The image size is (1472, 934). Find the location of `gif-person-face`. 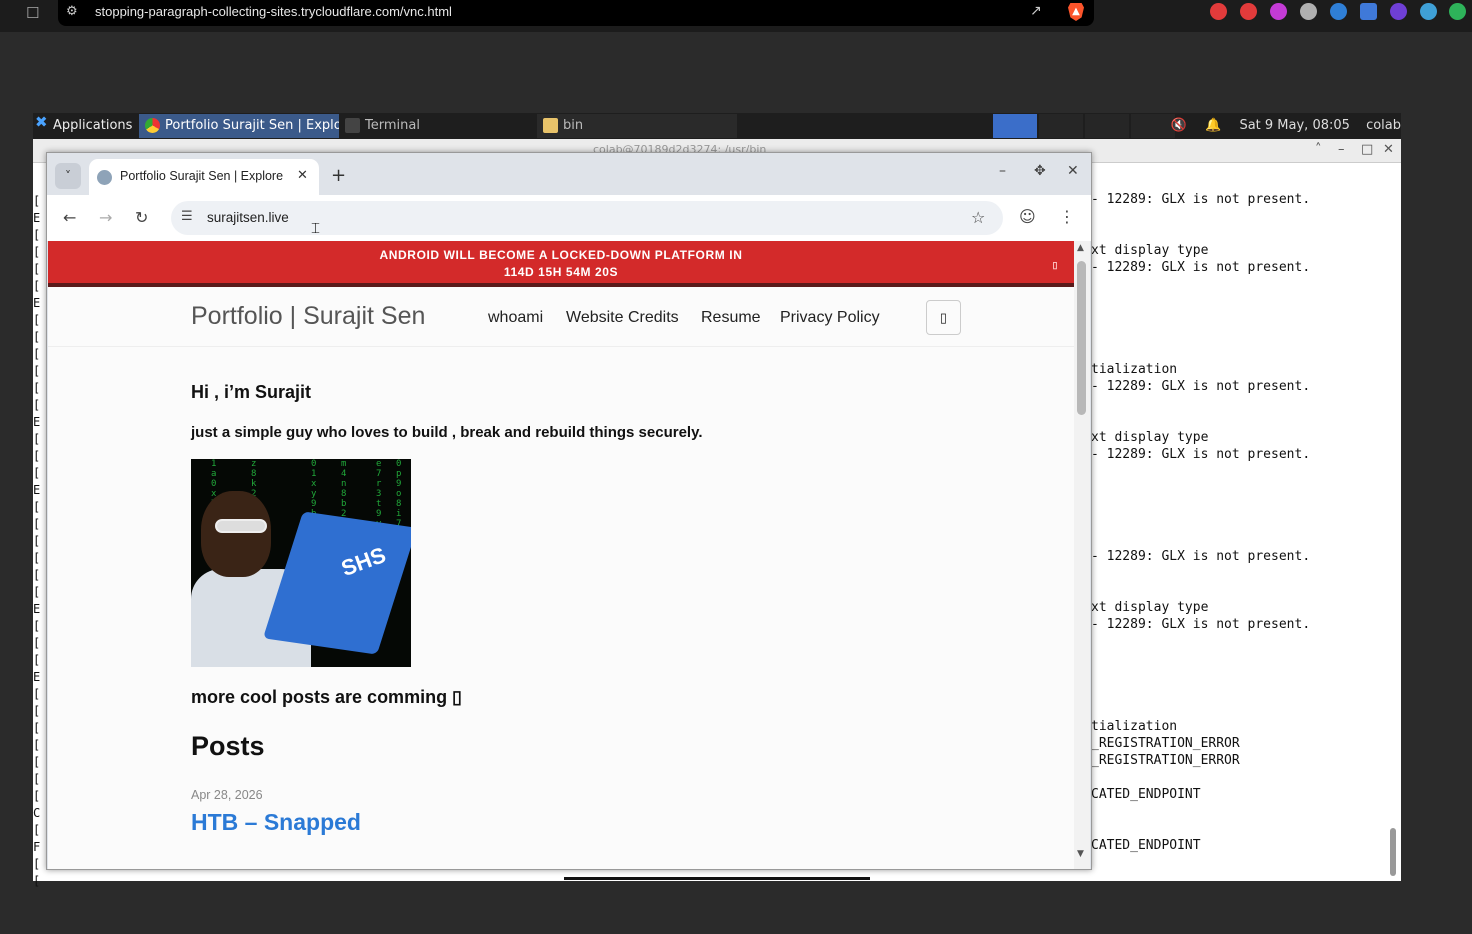

gif-person-face is located at coordinates (236, 534).